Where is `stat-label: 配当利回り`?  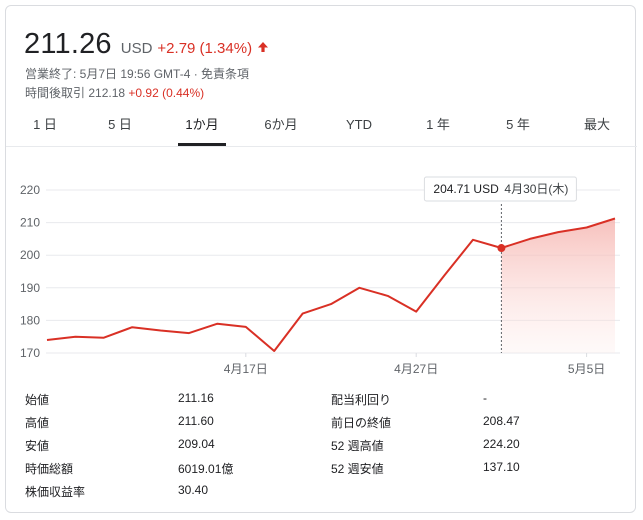 stat-label: 配当利回り is located at coordinates (361, 400).